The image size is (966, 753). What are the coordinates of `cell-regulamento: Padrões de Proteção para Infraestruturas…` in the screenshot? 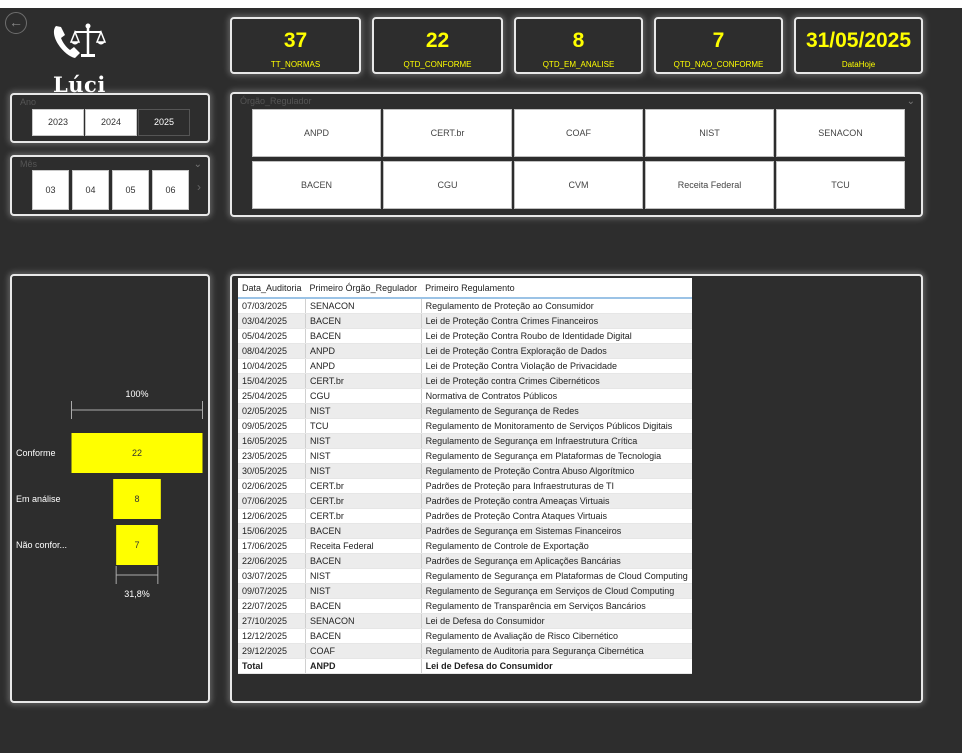 It's located at (556, 486).